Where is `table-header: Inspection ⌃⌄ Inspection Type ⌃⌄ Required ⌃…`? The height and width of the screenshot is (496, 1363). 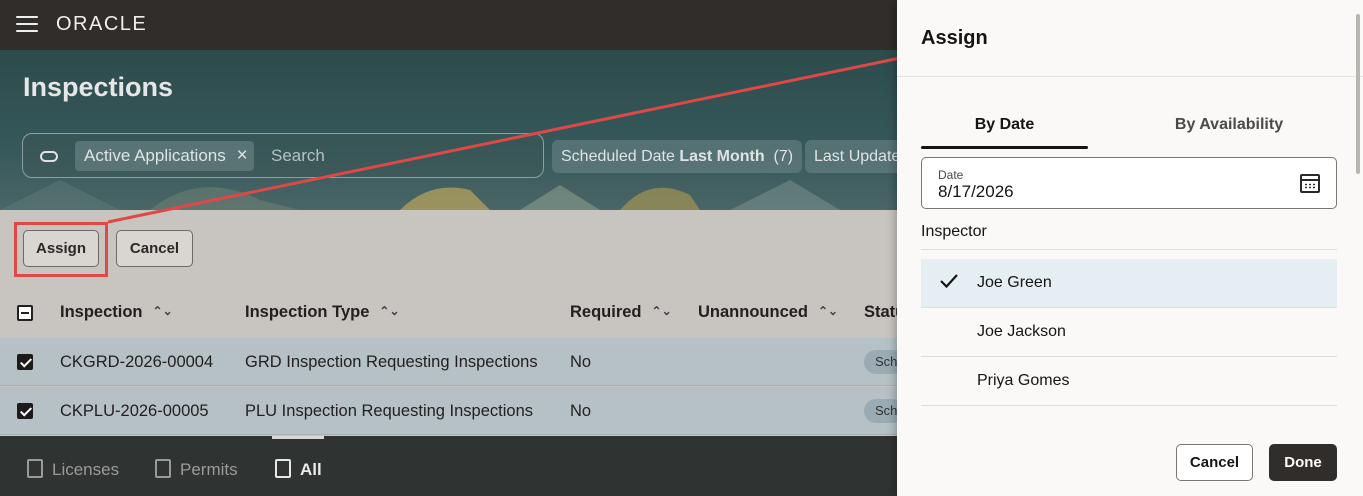 table-header: Inspection ⌃⌄ Inspection Type ⌃⌄ Required ⌃… is located at coordinates (452, 313).